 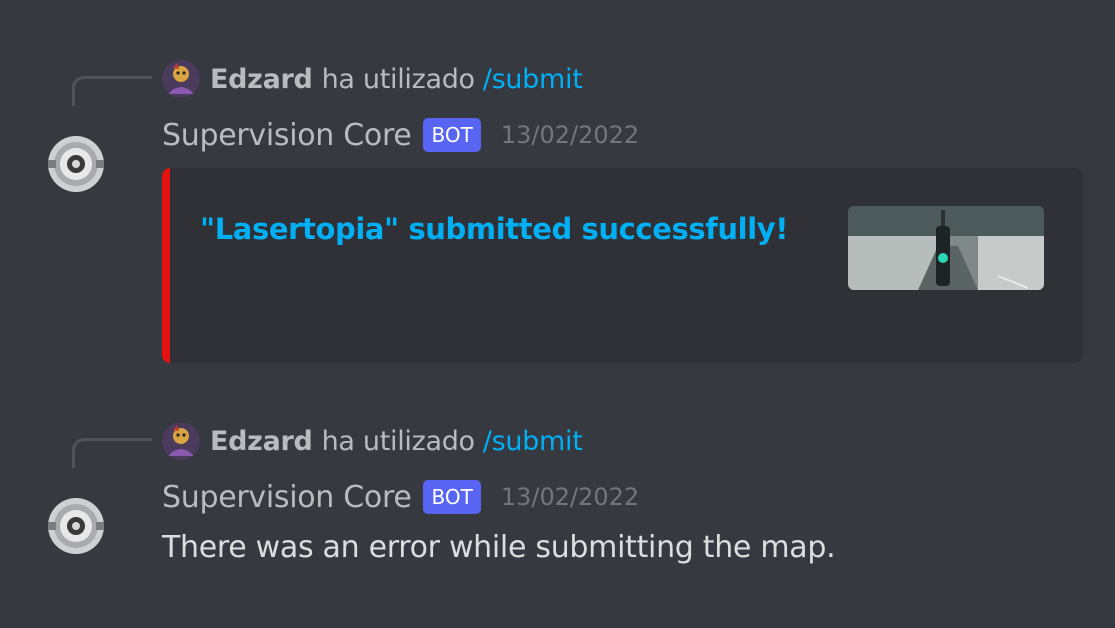 I want to click on embed-title: "Lasertopia" submitted successfully!, so click(x=494, y=229).